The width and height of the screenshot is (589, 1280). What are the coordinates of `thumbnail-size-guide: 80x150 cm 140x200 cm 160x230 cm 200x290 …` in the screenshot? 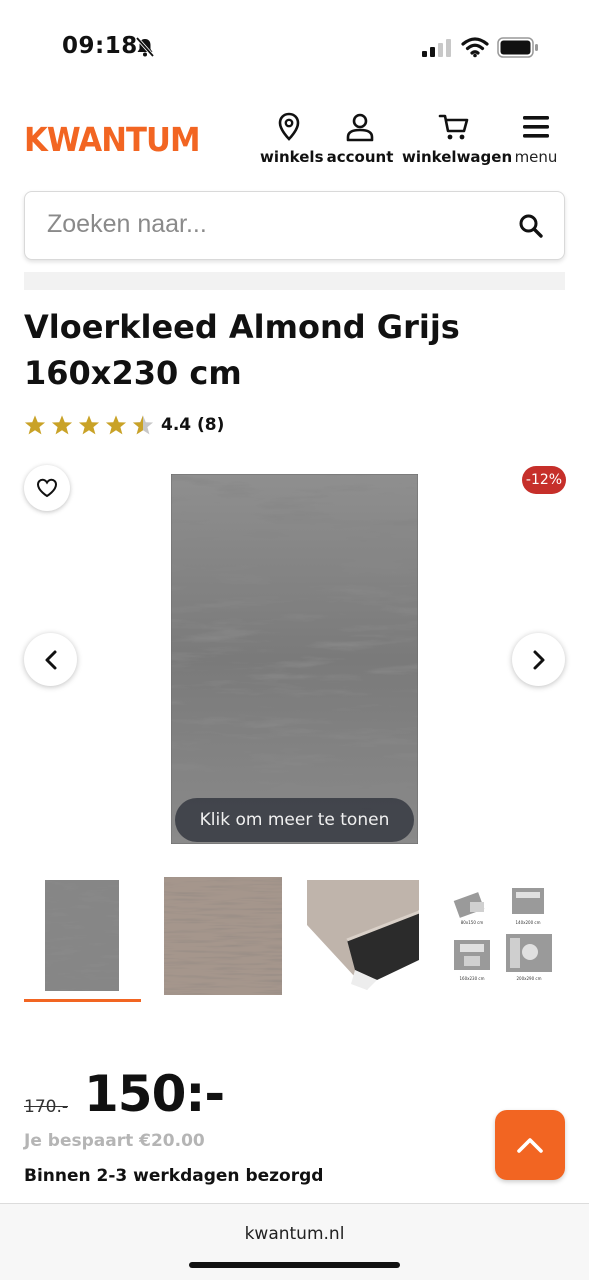 It's located at (503, 935).